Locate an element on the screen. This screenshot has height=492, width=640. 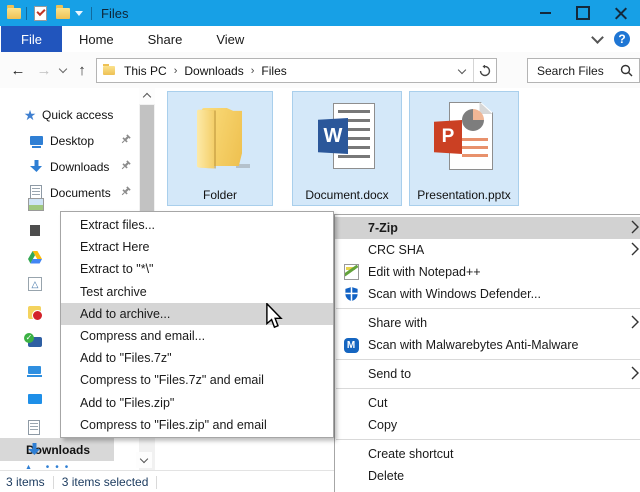
maximize-button is located at coordinates (583, 13).